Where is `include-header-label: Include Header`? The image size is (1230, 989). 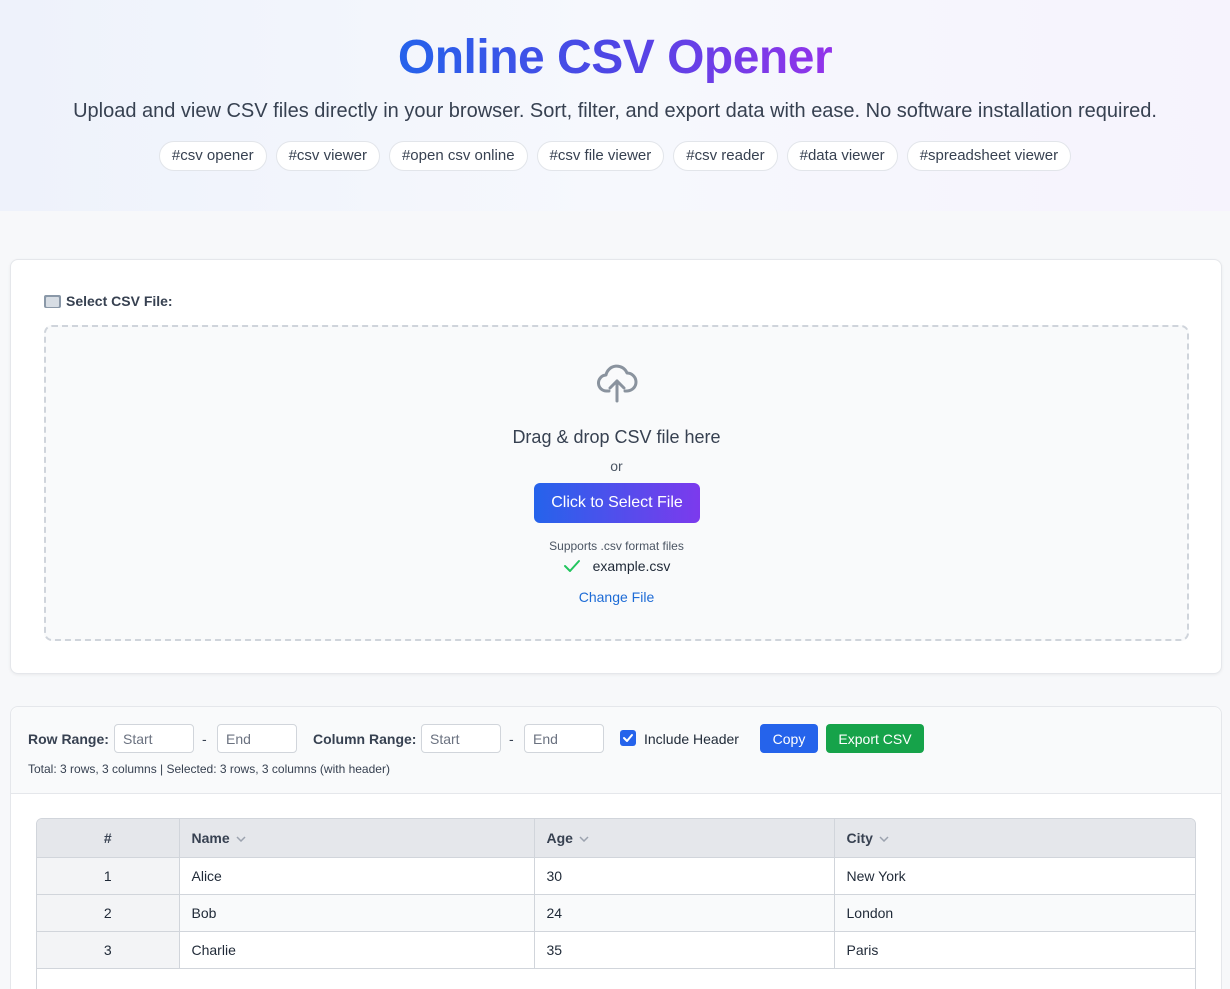
include-header-label: Include Header is located at coordinates (691, 739).